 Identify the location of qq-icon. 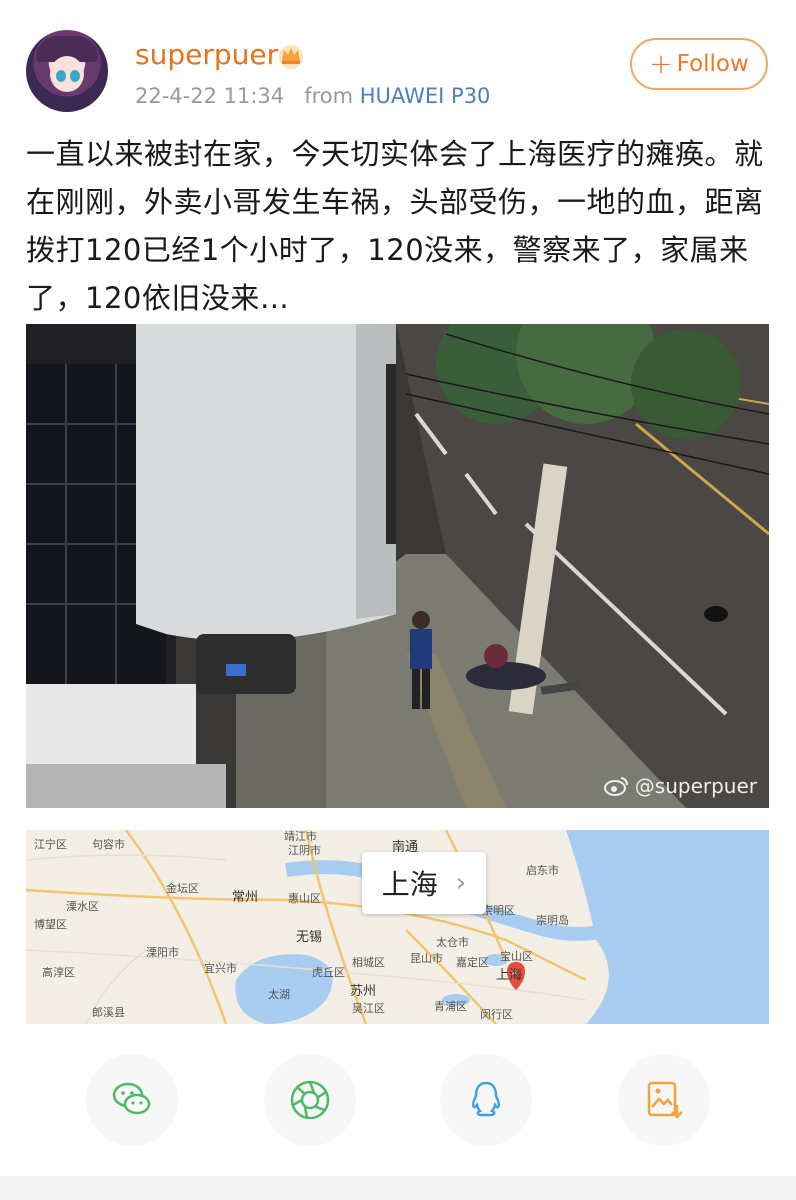
(486, 1099).